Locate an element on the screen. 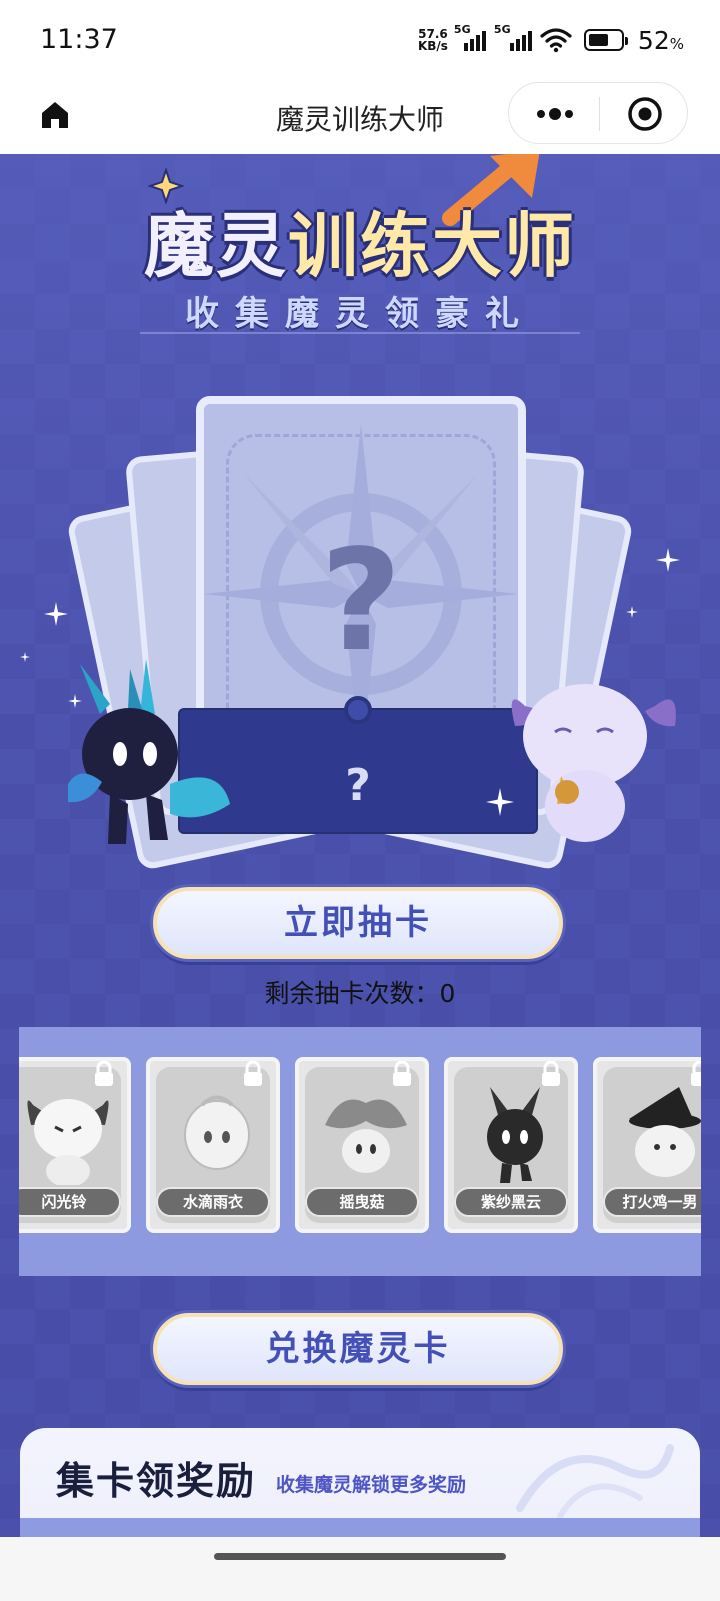 This screenshot has width=720, height=1601. card-name: 紫纱黑云 is located at coordinates (511, 1202).